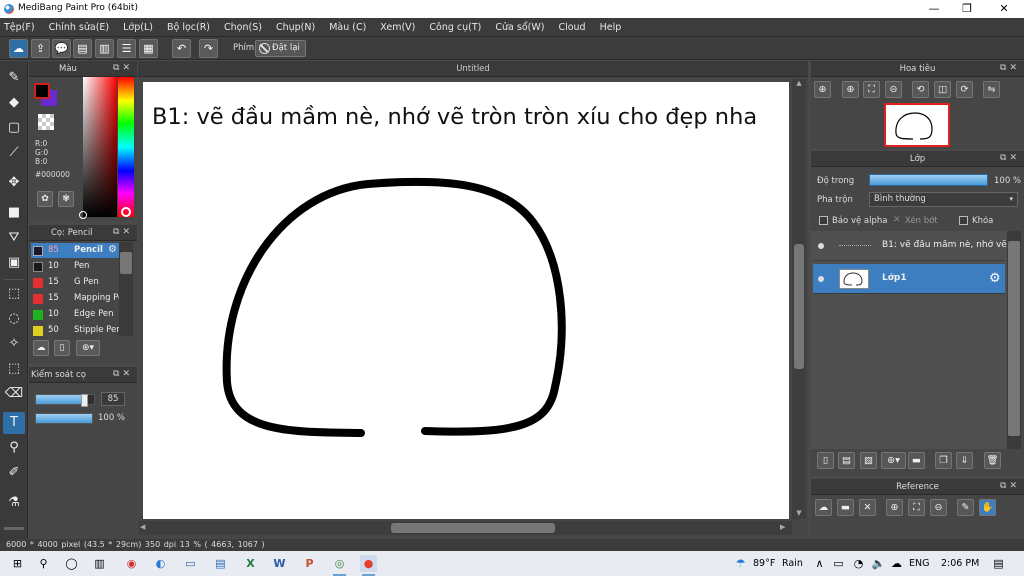 The width and height of the screenshot is (1024, 576). What do you see at coordinates (131, 563) in the screenshot?
I see `app-icon-1: ◉` at bounding box center [131, 563].